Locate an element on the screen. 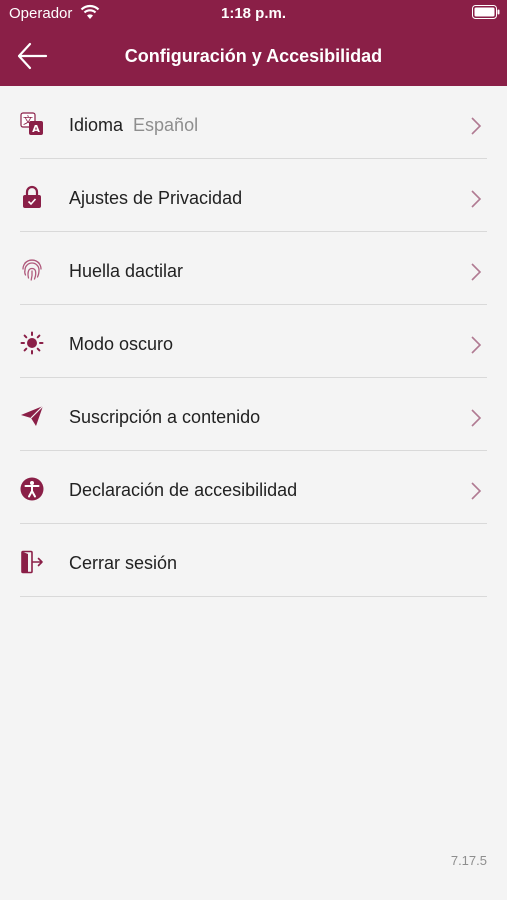 The width and height of the screenshot is (507, 900). settings-item-label: Modo oscuro is located at coordinates (121, 344).